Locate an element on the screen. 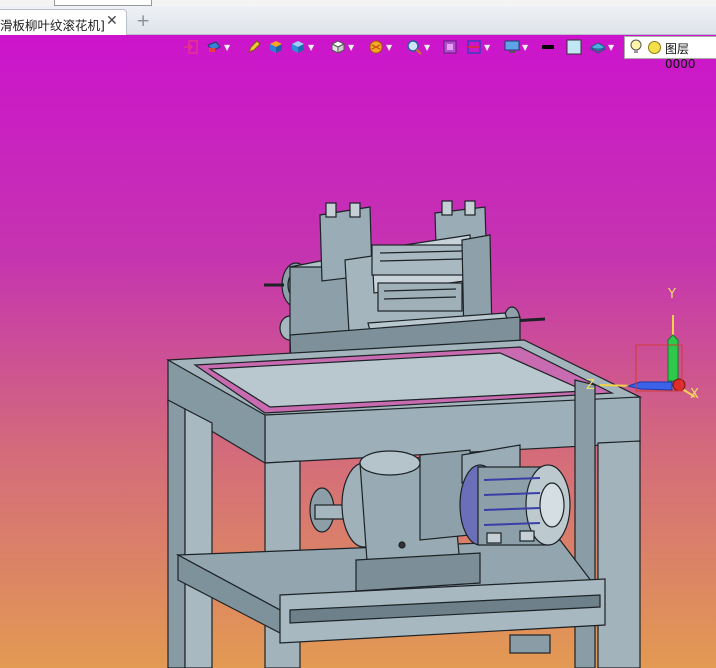 The height and width of the screenshot is (668, 716). monitor-icon is located at coordinates (512, 47).